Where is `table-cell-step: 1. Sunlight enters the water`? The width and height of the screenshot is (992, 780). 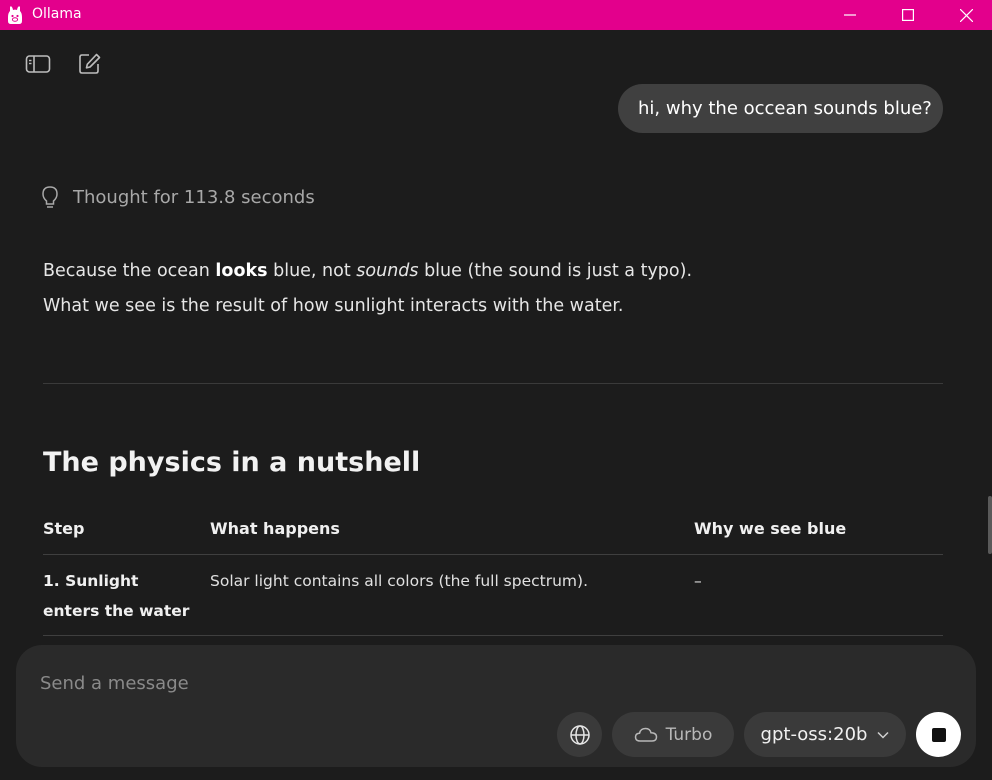 table-cell-step: 1. Sunlight enters the water is located at coordinates (116, 596).